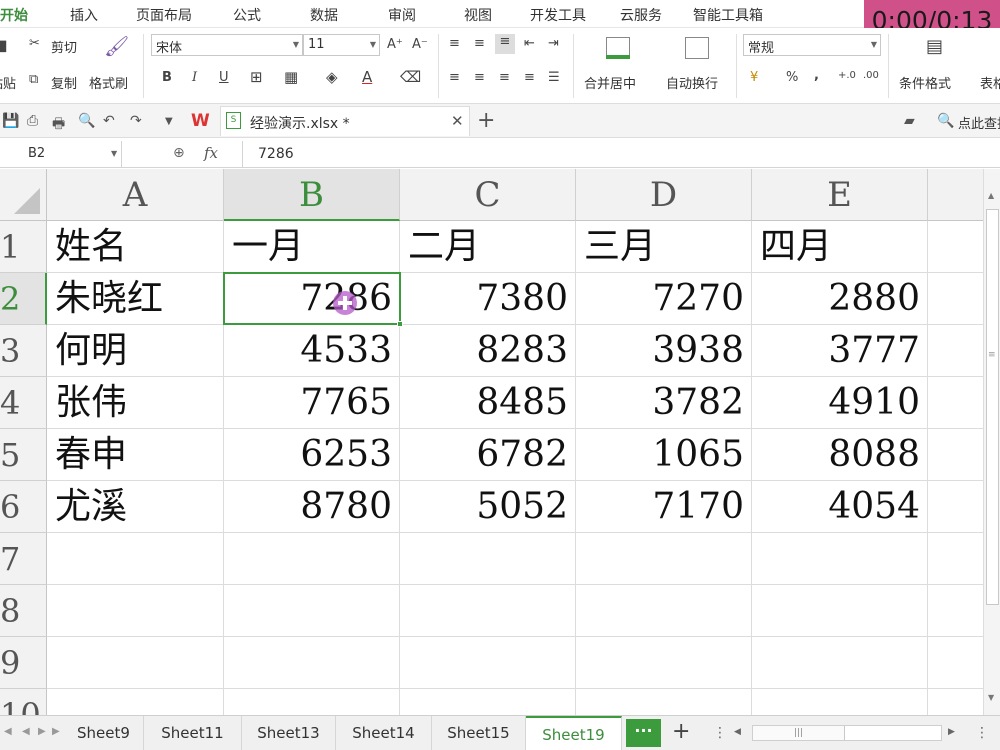  What do you see at coordinates (488, 247) in the screenshot?
I see `cell-c1: 二月` at bounding box center [488, 247].